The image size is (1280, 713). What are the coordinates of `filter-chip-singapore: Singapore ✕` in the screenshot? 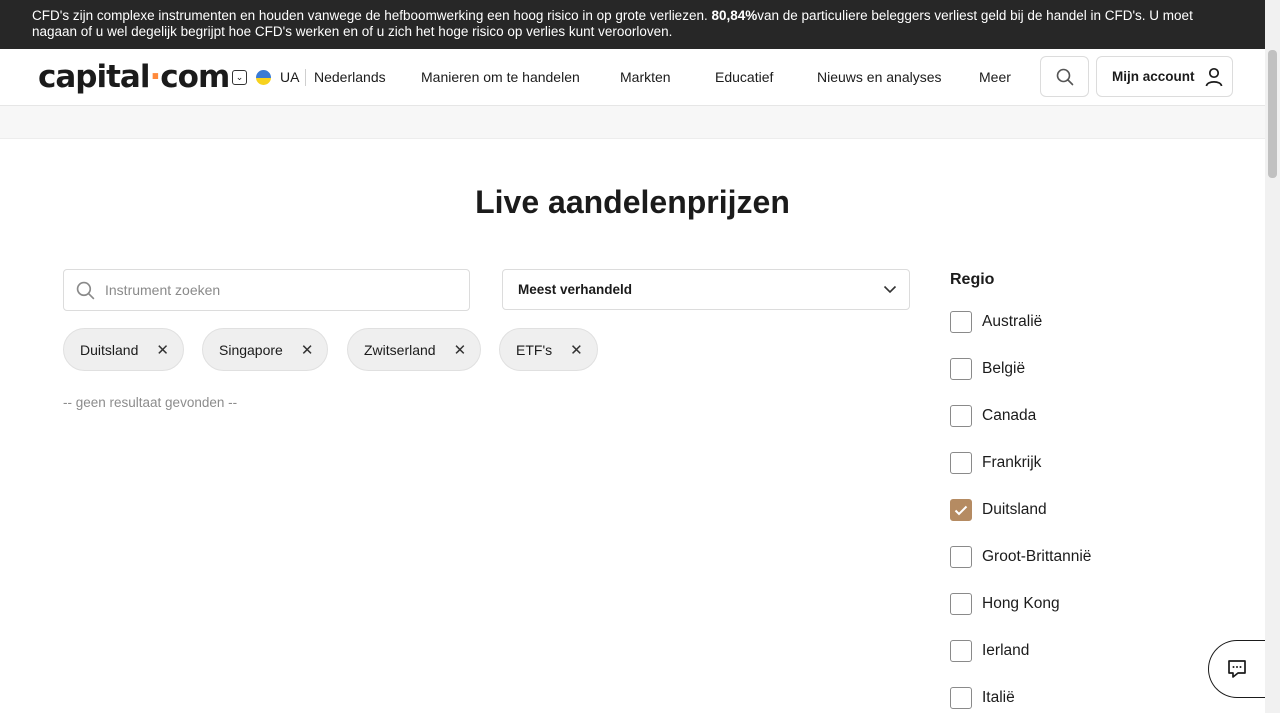 It's located at (265, 349).